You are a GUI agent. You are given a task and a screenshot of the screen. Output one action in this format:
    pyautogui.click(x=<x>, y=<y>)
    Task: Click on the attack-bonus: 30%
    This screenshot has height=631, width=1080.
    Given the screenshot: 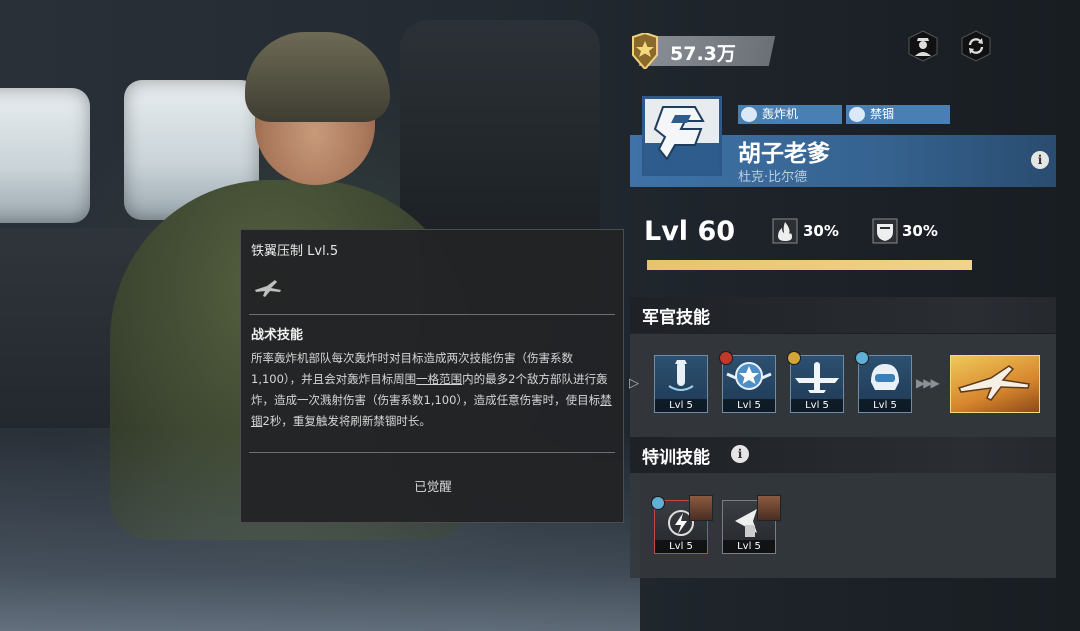 What is the action you would take?
    pyautogui.click(x=821, y=231)
    